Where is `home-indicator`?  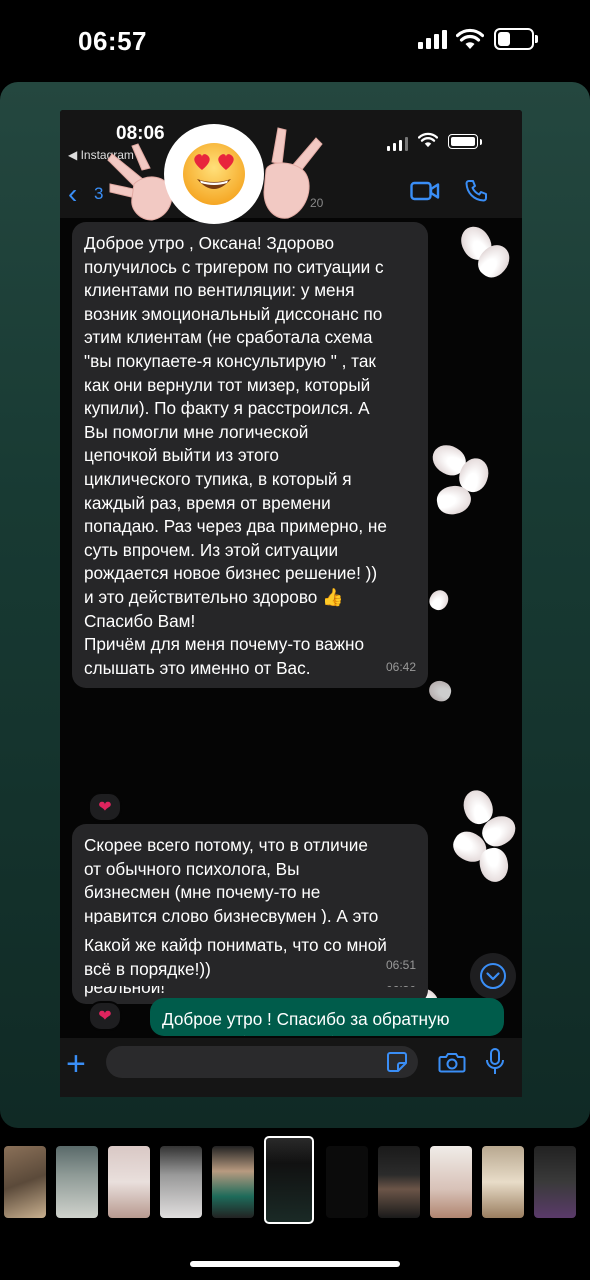 home-indicator is located at coordinates (295, 1264).